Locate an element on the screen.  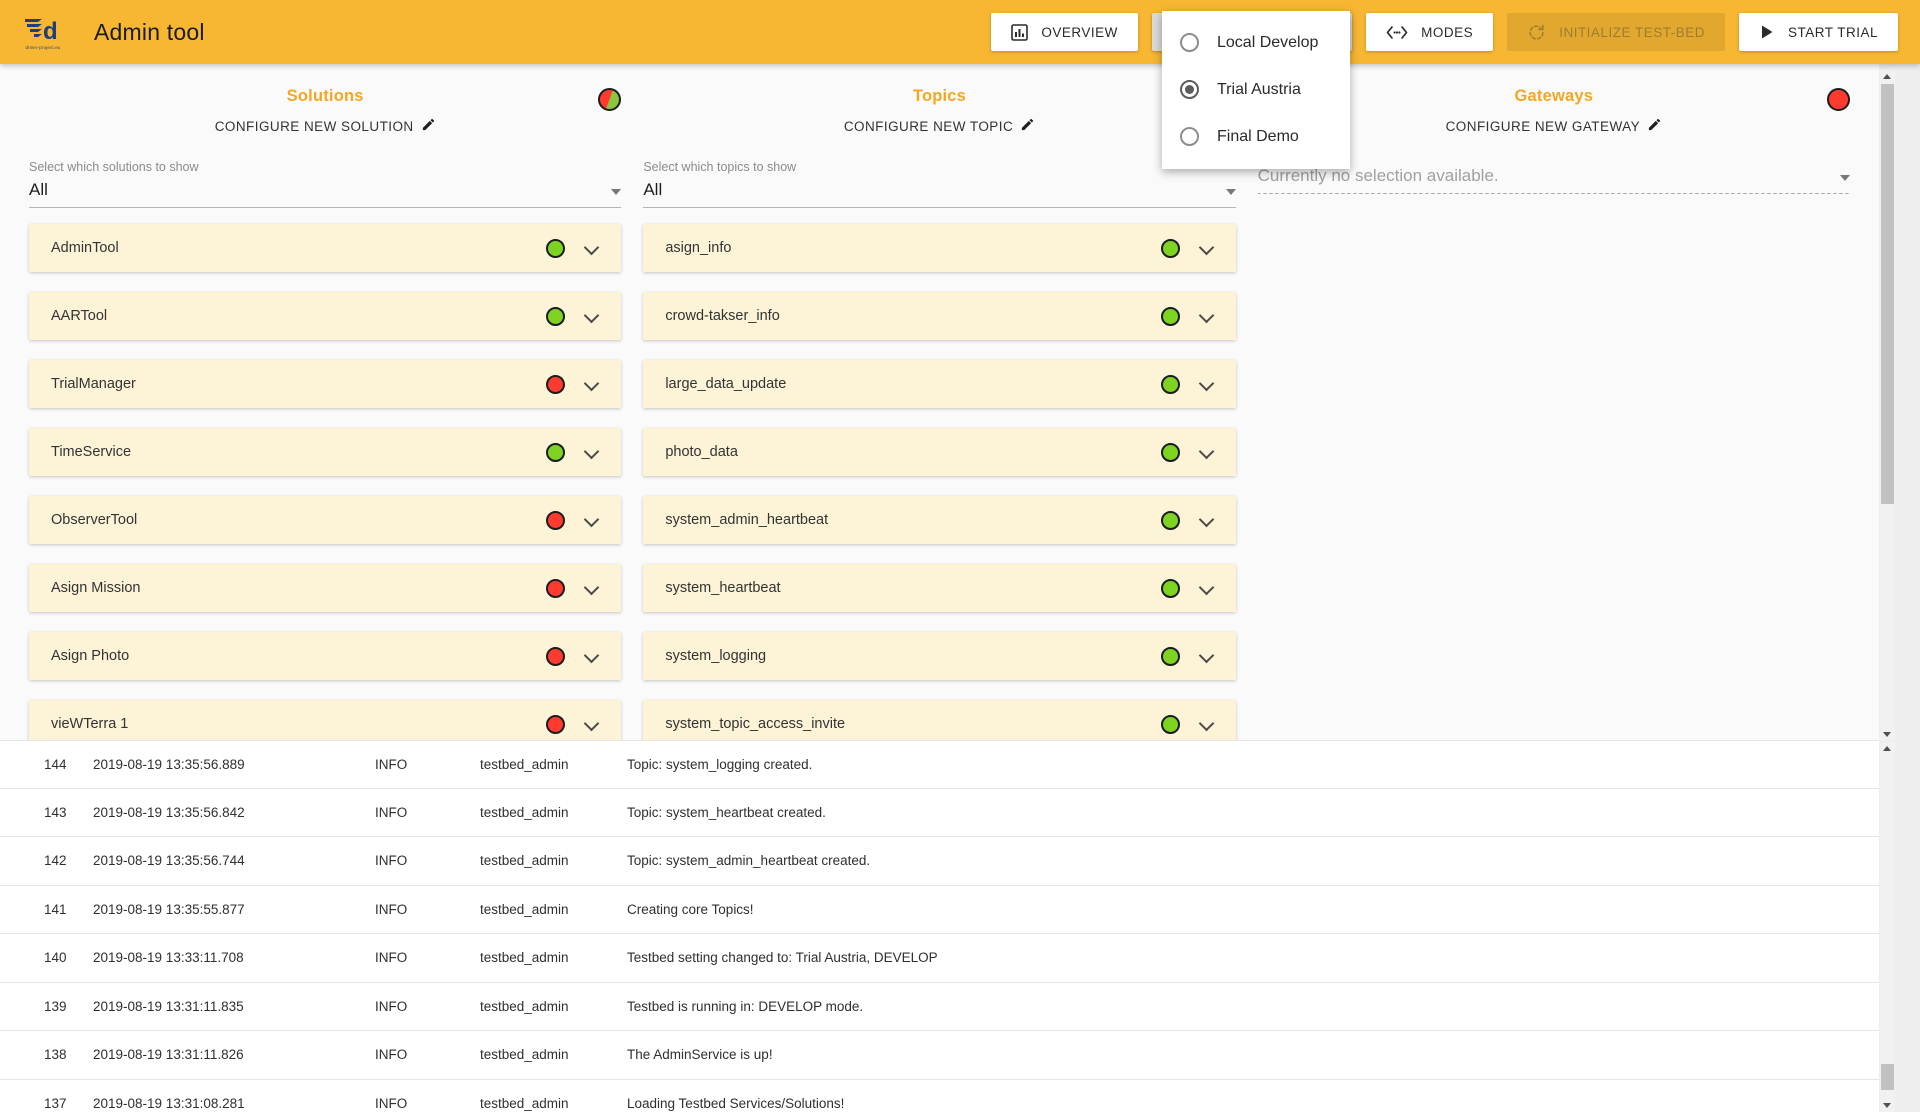
list-item: Asign Photo is located at coordinates (325, 656).